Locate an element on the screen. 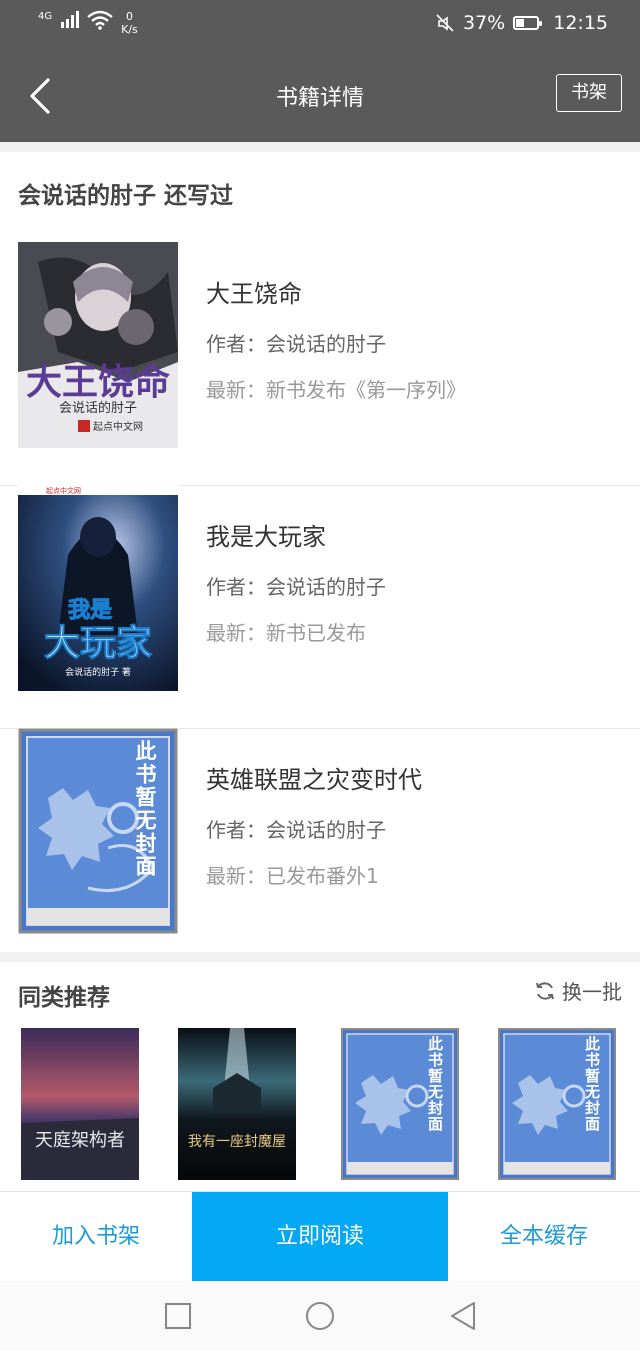 The height and width of the screenshot is (1351, 640). system-nav-bar is located at coordinates (320, 1316).